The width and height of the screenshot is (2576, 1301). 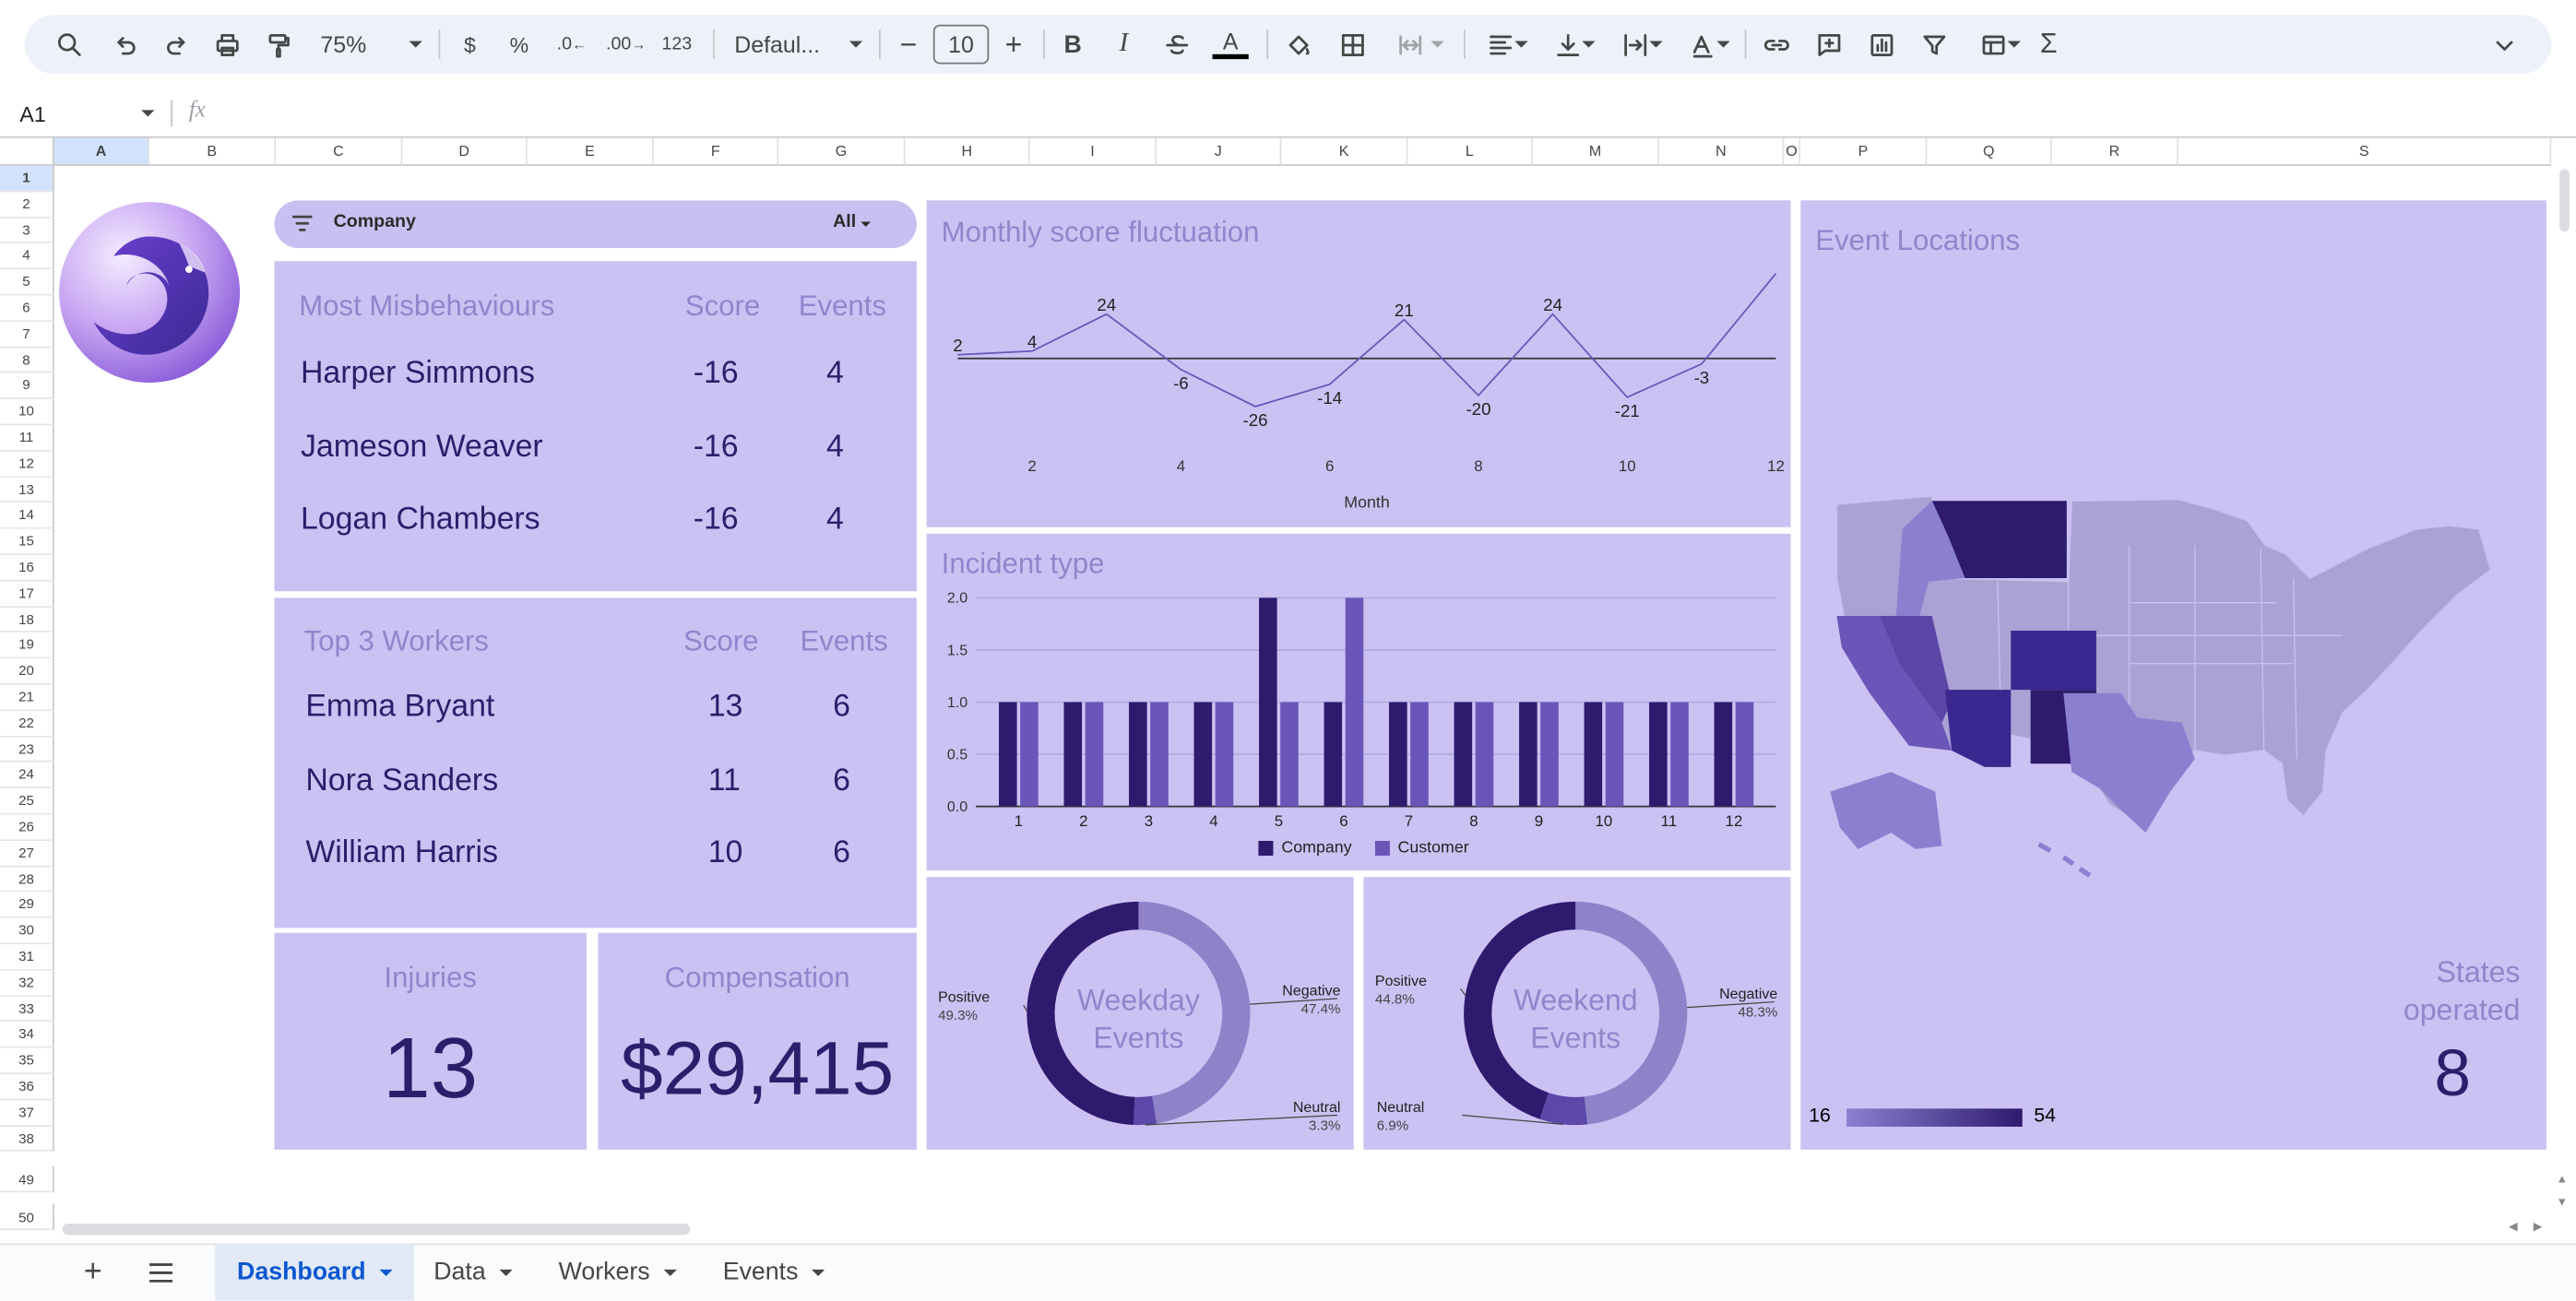 I want to click on row-header: 18, so click(x=27, y=620).